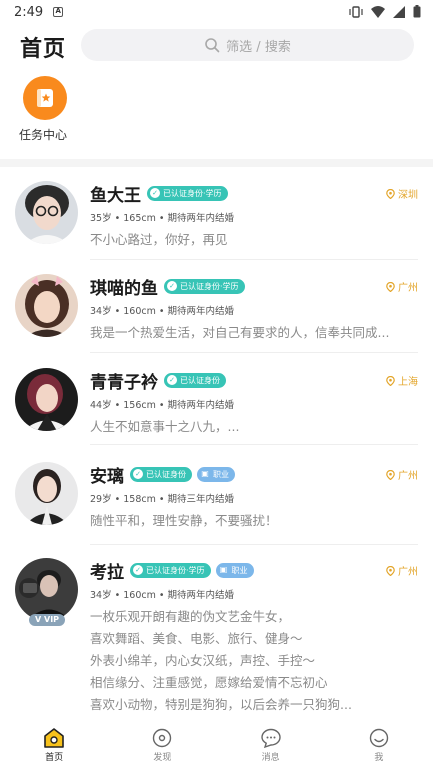  What do you see at coordinates (115, 195) in the screenshot?
I see `profile-name: 鱼大王` at bounding box center [115, 195].